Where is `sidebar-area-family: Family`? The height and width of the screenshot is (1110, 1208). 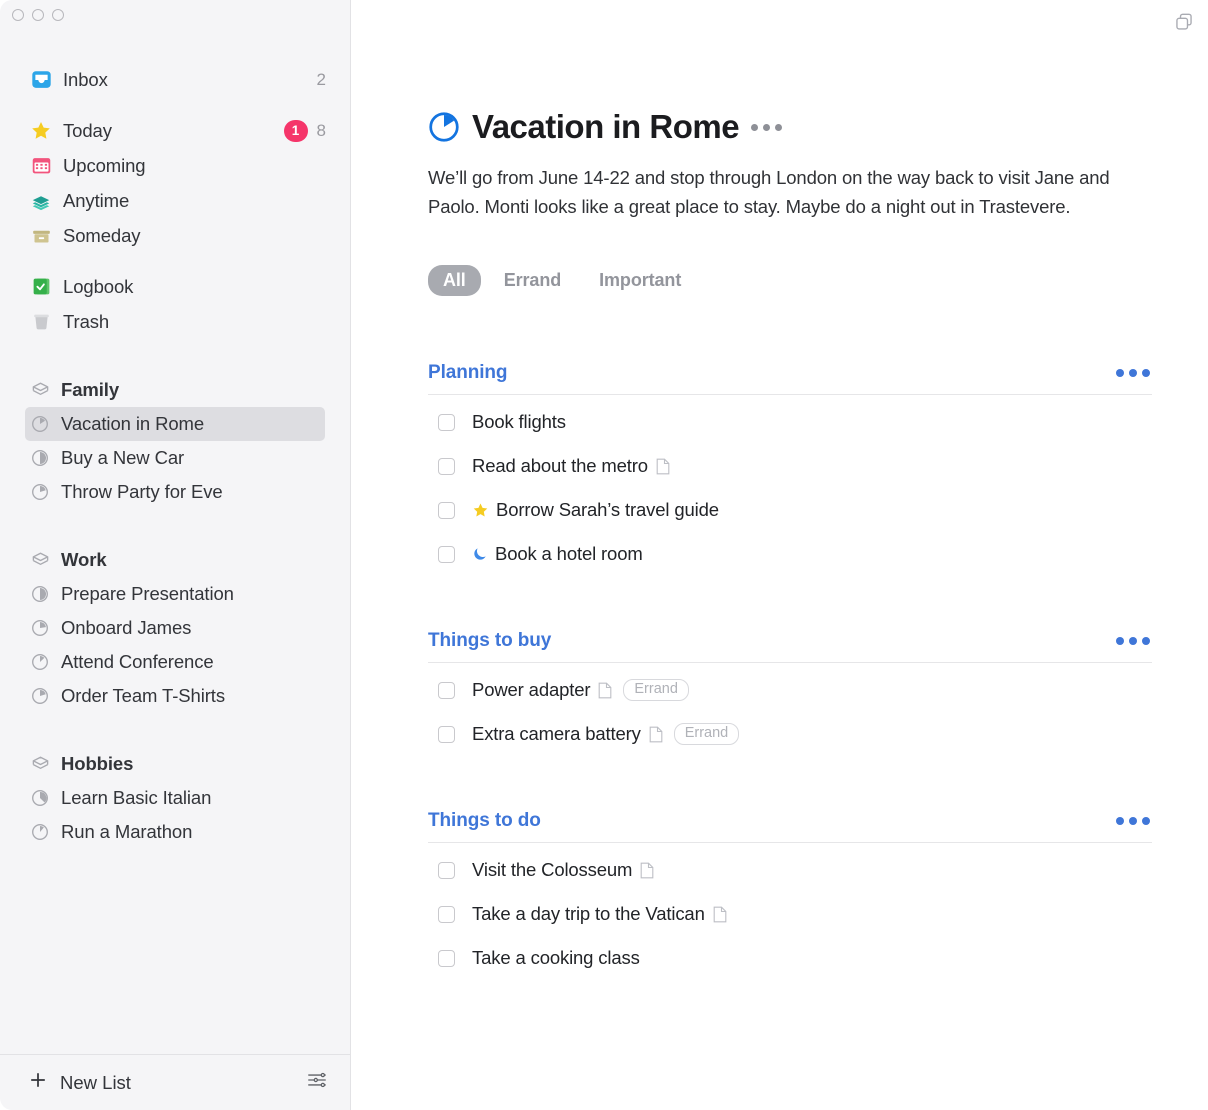 sidebar-area-family: Family is located at coordinates (175, 390).